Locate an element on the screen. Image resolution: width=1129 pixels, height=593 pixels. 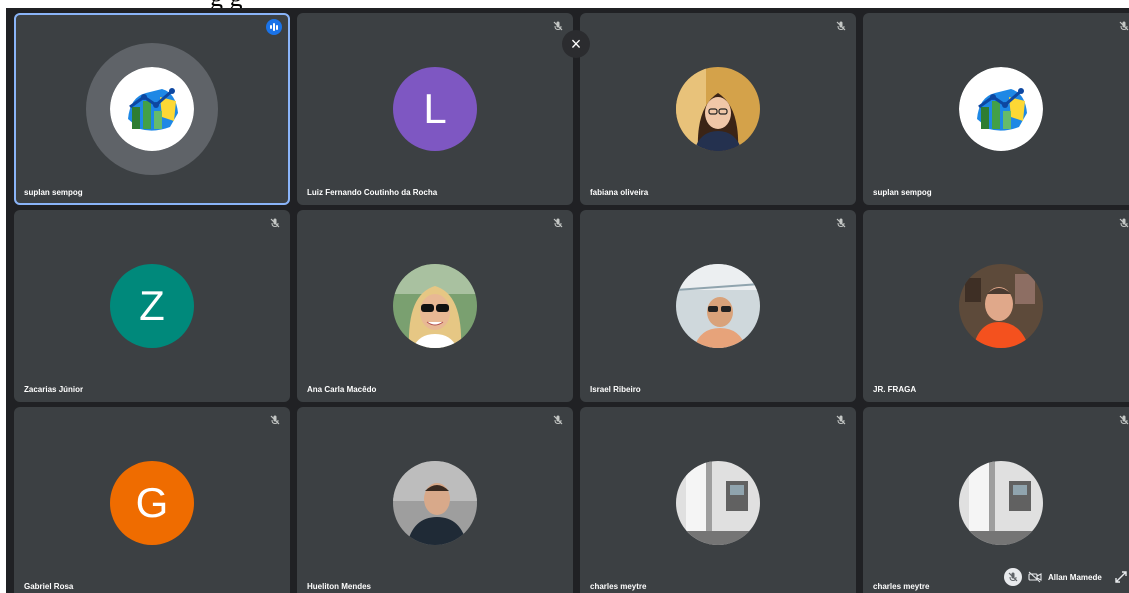
participant-name: JR. FRAGA is located at coordinates (895, 389).